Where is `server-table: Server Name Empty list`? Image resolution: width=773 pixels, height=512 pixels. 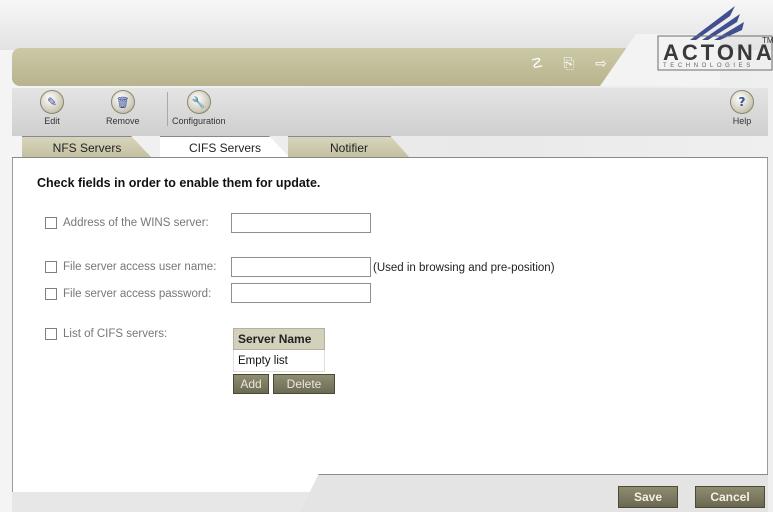
server-table: Server Name Empty list is located at coordinates (279, 350).